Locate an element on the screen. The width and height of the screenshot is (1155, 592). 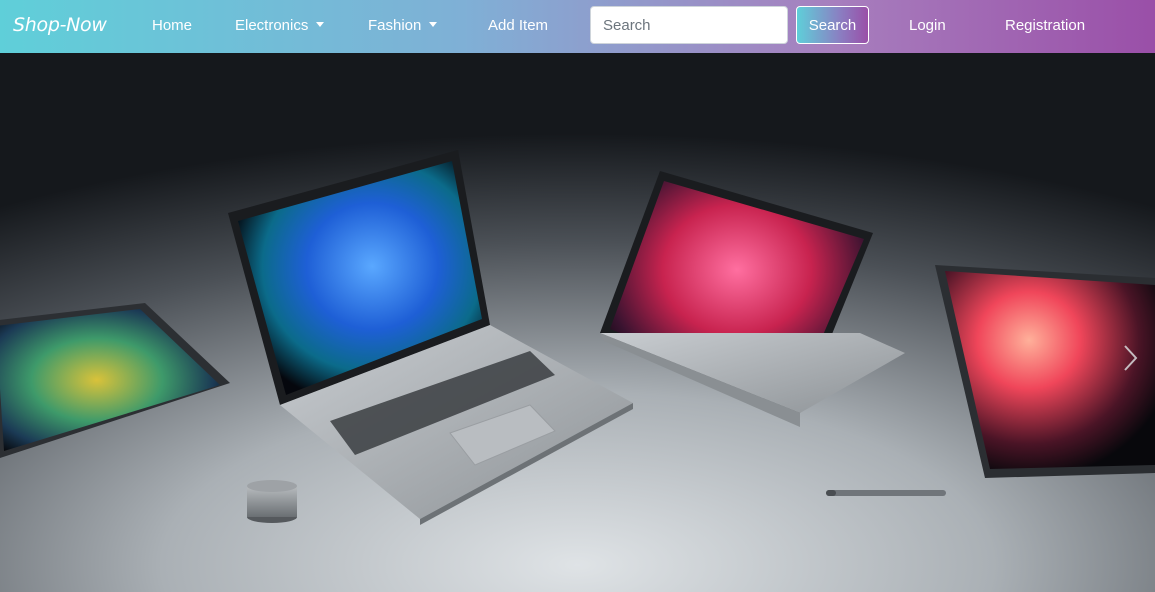
nav-fashion-label: Fashion is located at coordinates (395, 25).